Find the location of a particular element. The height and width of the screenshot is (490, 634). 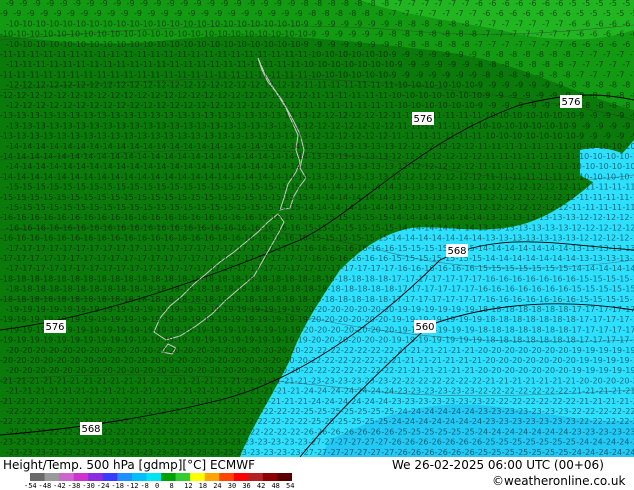

colorbar-swatch is located at coordinates (154, 477).